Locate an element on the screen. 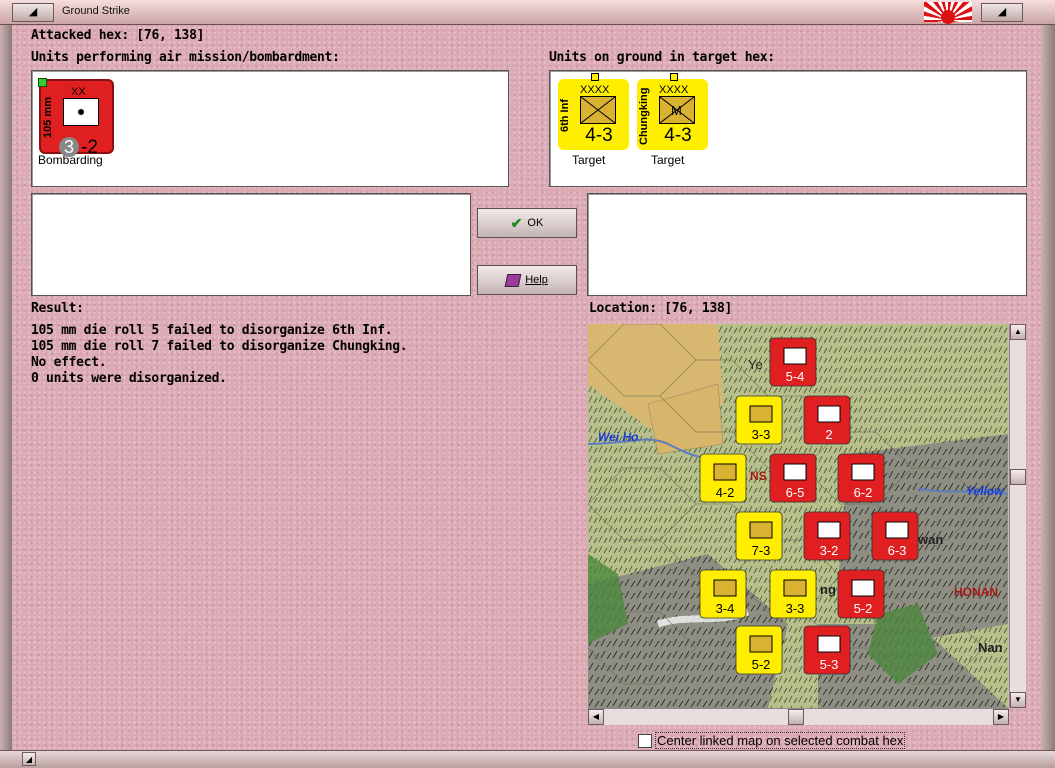 Image resolution: width=1055 pixels, height=768 pixels. map-unit-strength: 3-4 is located at coordinates (725, 608).